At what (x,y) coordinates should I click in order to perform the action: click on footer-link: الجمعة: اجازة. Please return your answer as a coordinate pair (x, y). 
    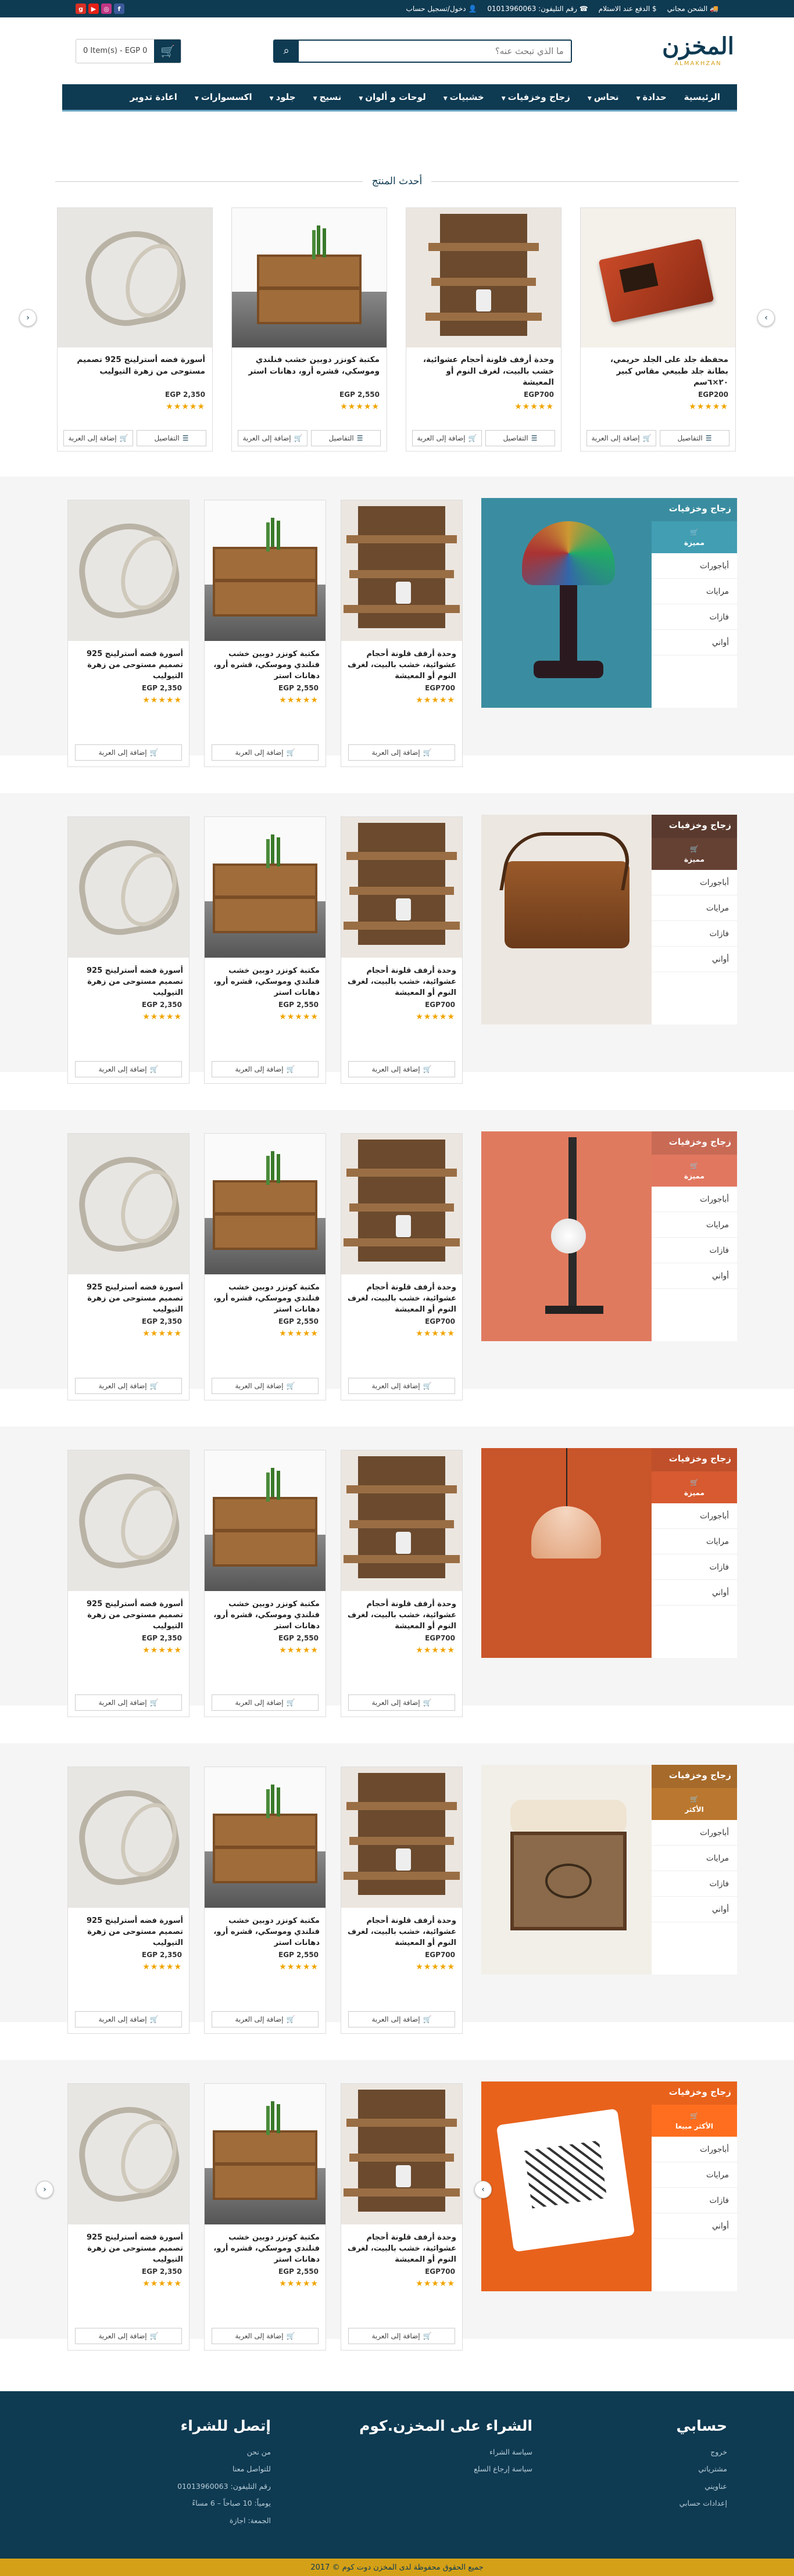
    Looking at the image, I should click on (224, 2520).